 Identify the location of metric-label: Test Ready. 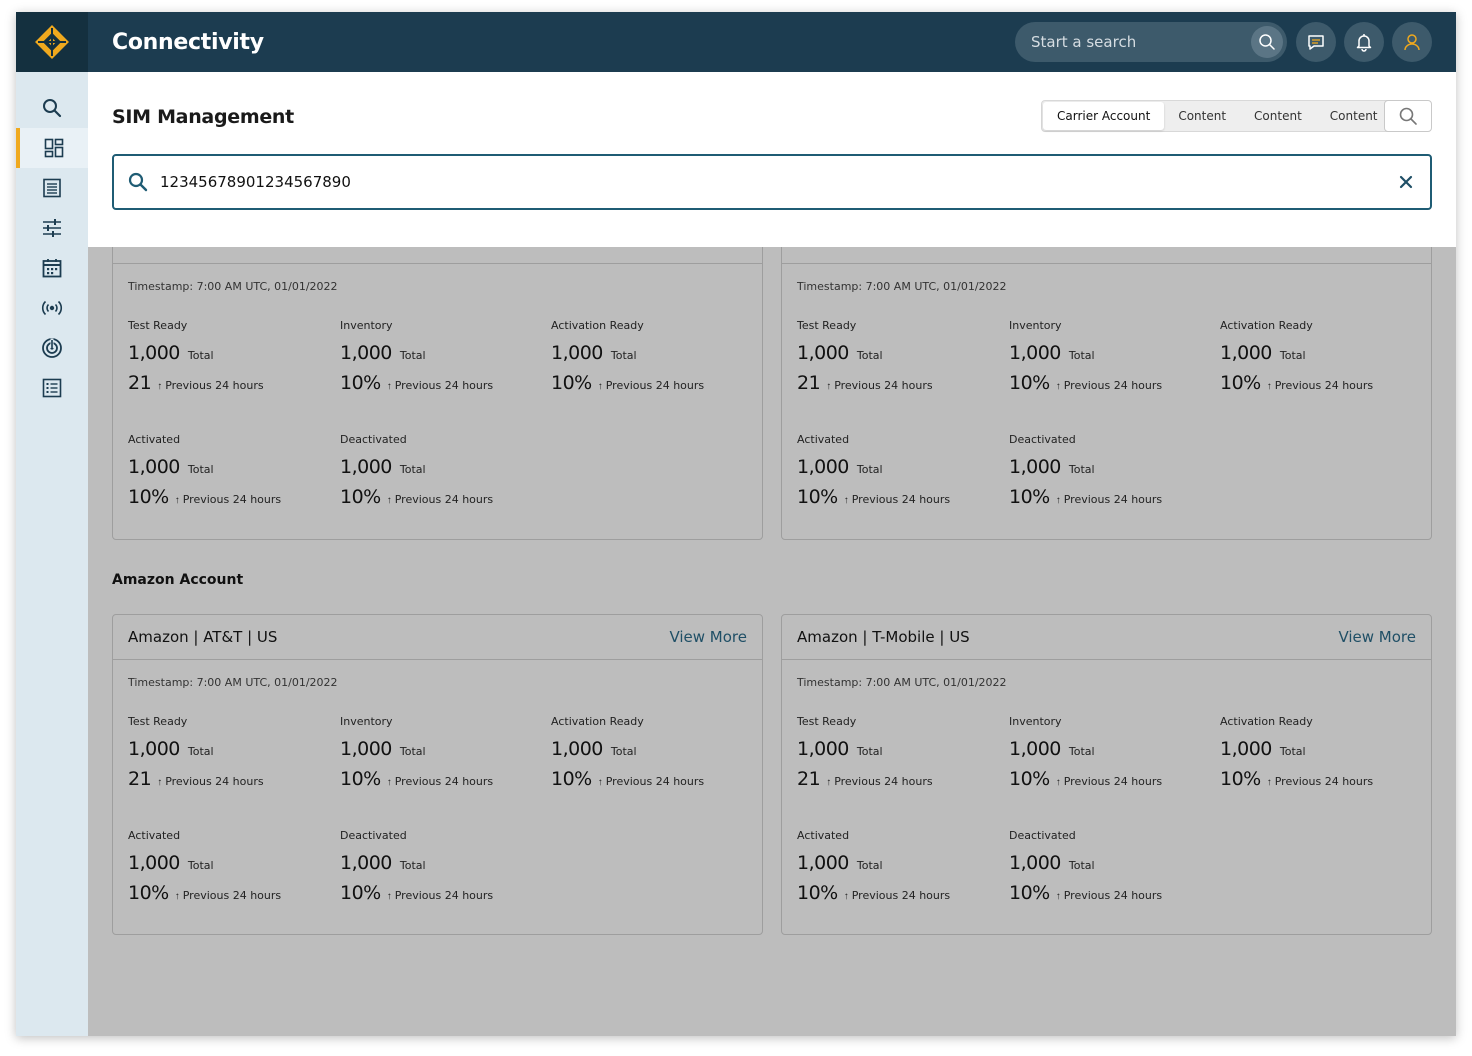
(827, 325).